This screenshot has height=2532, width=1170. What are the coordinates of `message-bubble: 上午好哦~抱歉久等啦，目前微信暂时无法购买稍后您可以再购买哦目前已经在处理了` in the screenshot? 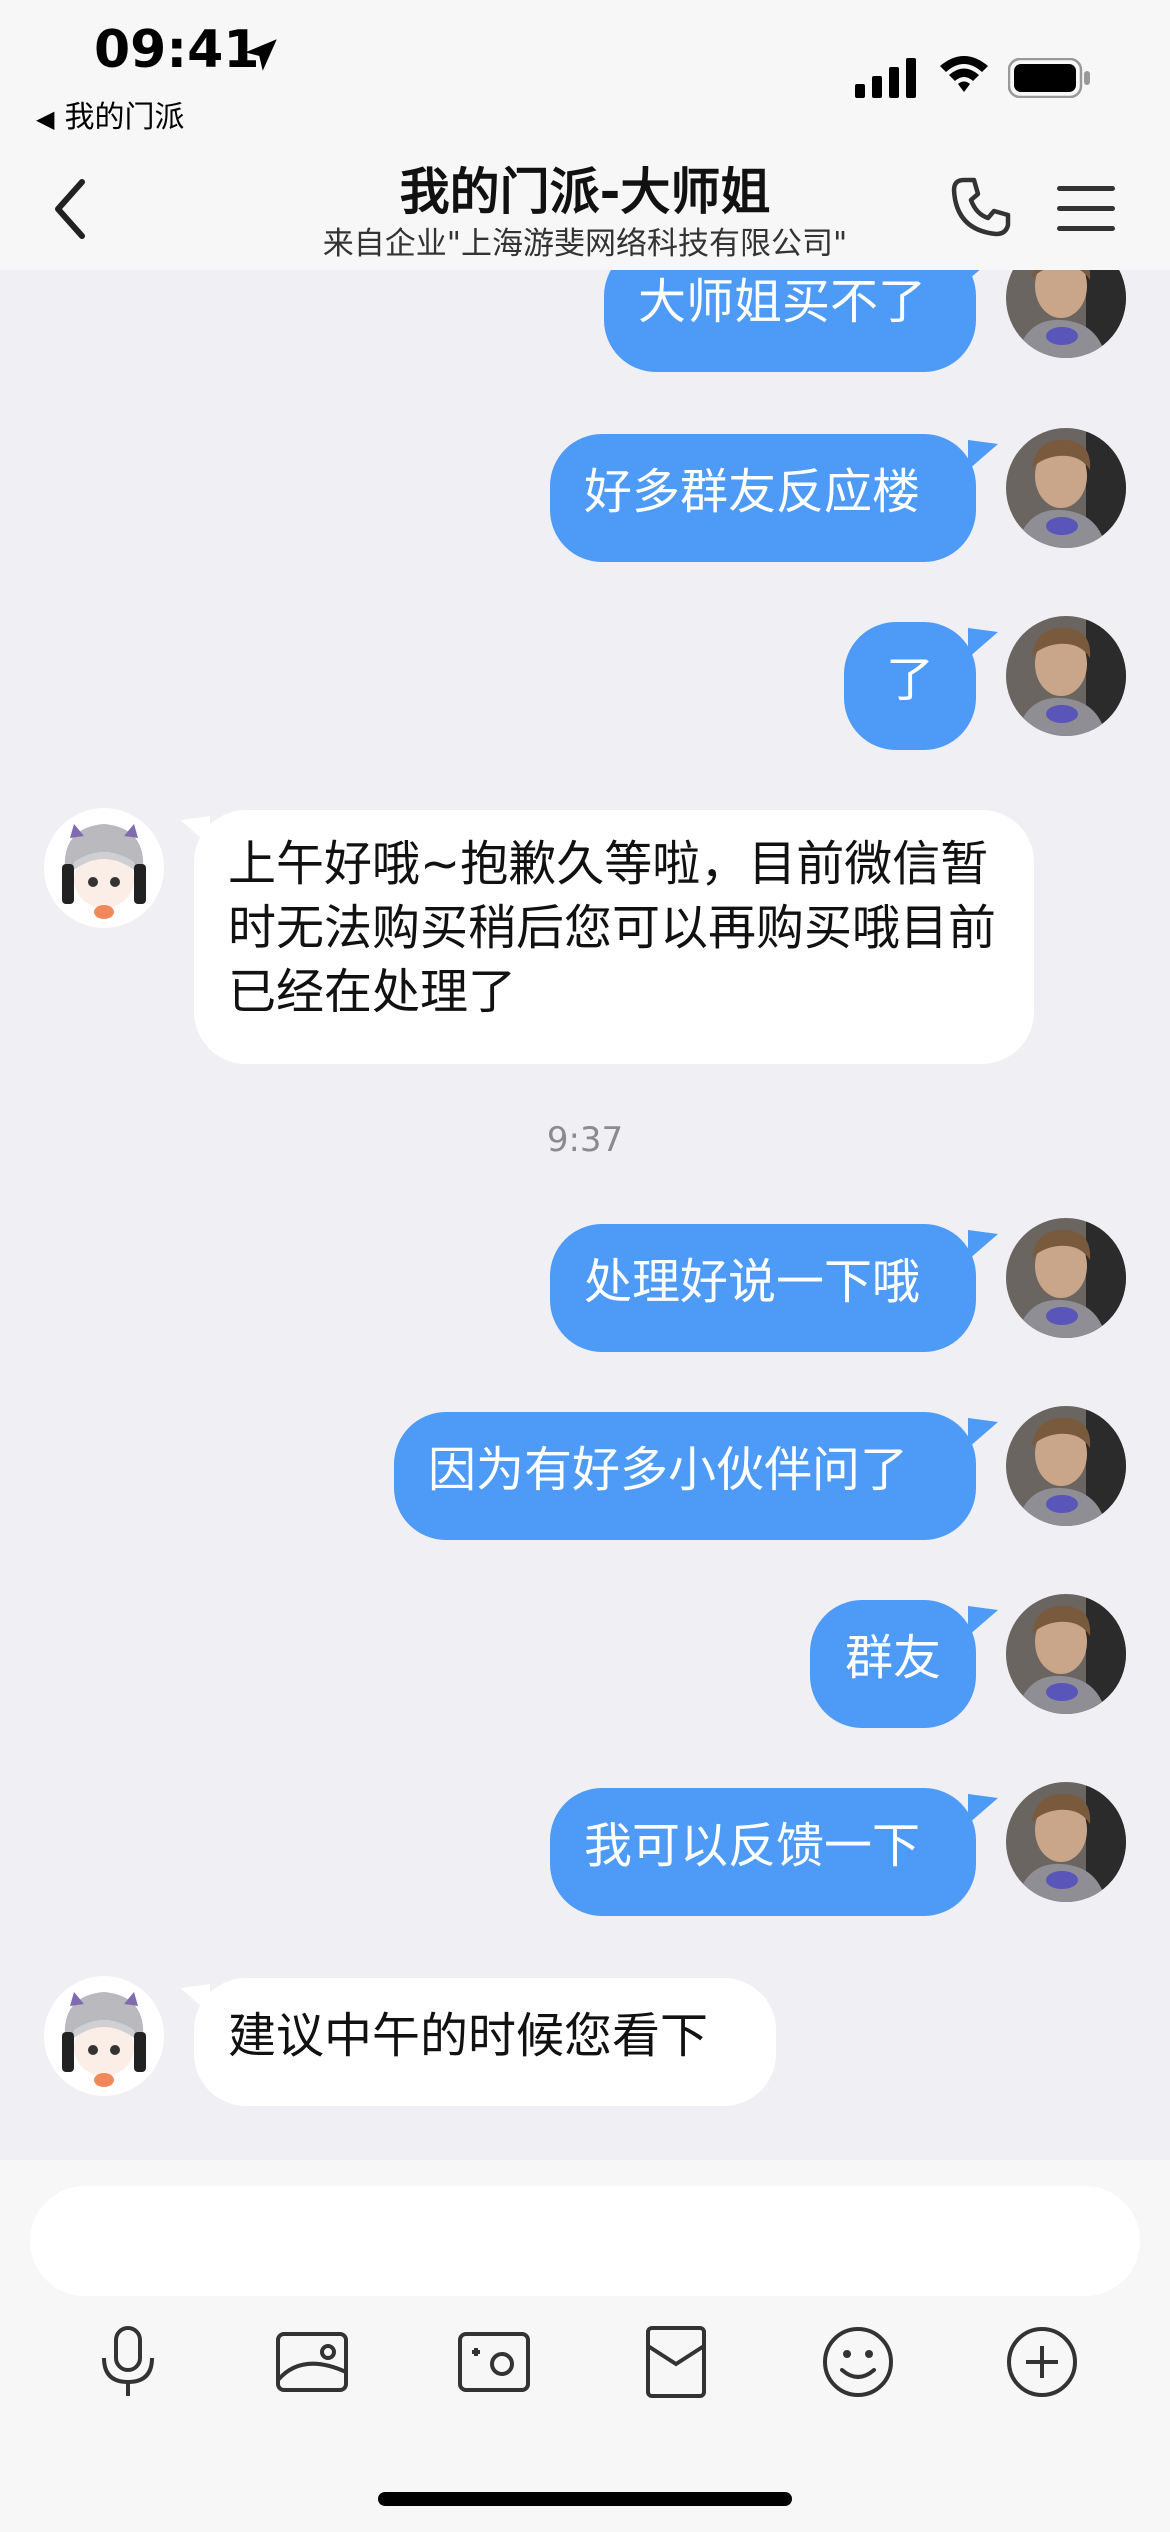 It's located at (614, 937).